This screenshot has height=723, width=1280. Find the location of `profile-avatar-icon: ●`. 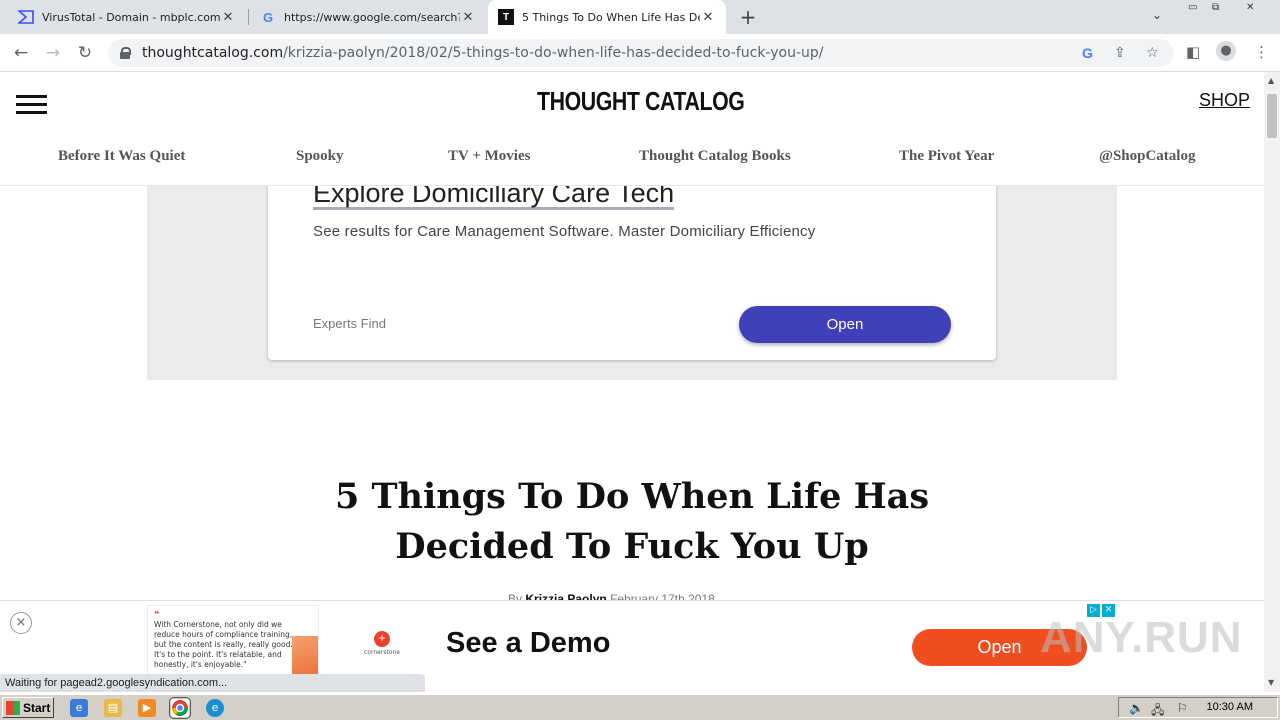

profile-avatar-icon: ● is located at coordinates (1226, 51).